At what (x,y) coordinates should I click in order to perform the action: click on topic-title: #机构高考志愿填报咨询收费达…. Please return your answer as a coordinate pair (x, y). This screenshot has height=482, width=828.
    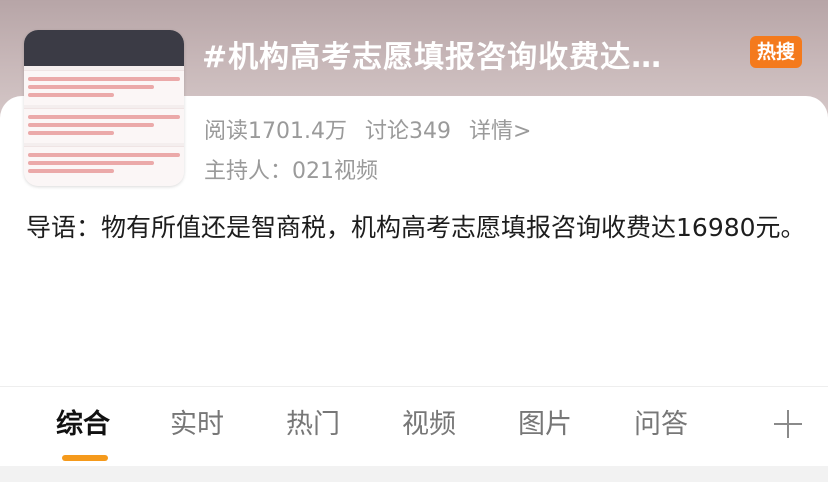
    Looking at the image, I should click on (432, 57).